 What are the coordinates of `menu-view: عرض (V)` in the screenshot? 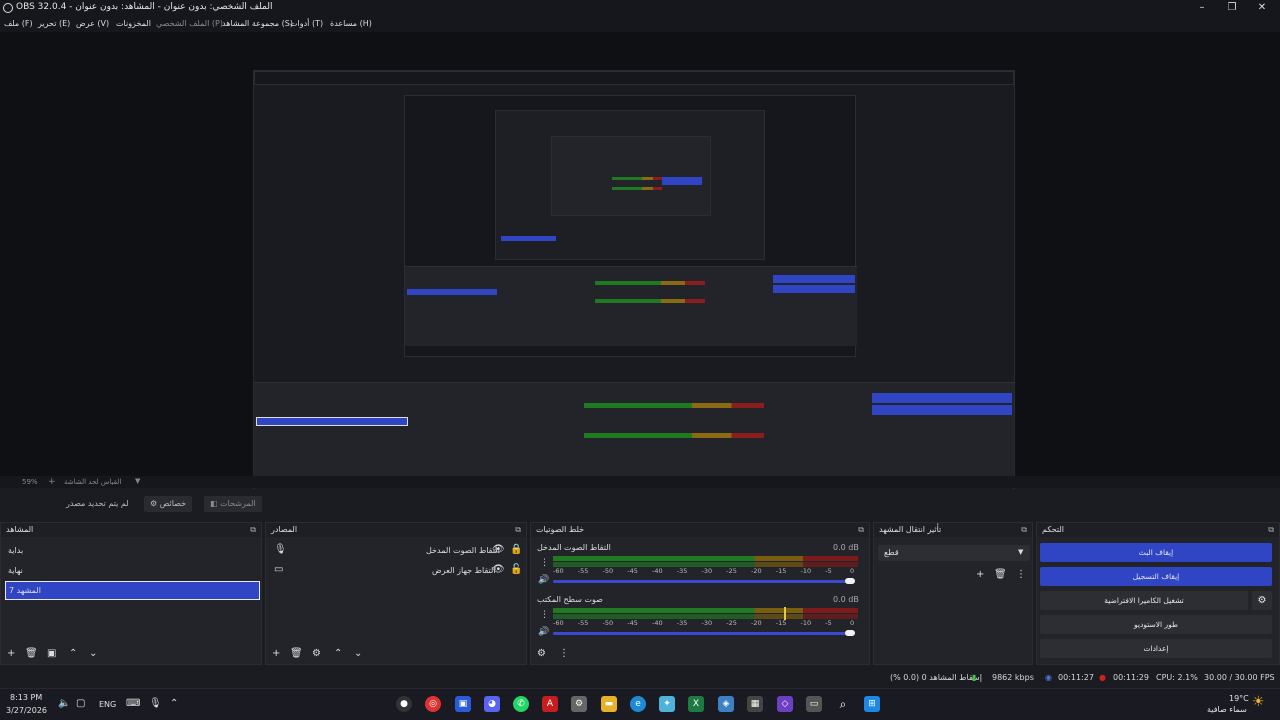 It's located at (92, 23).